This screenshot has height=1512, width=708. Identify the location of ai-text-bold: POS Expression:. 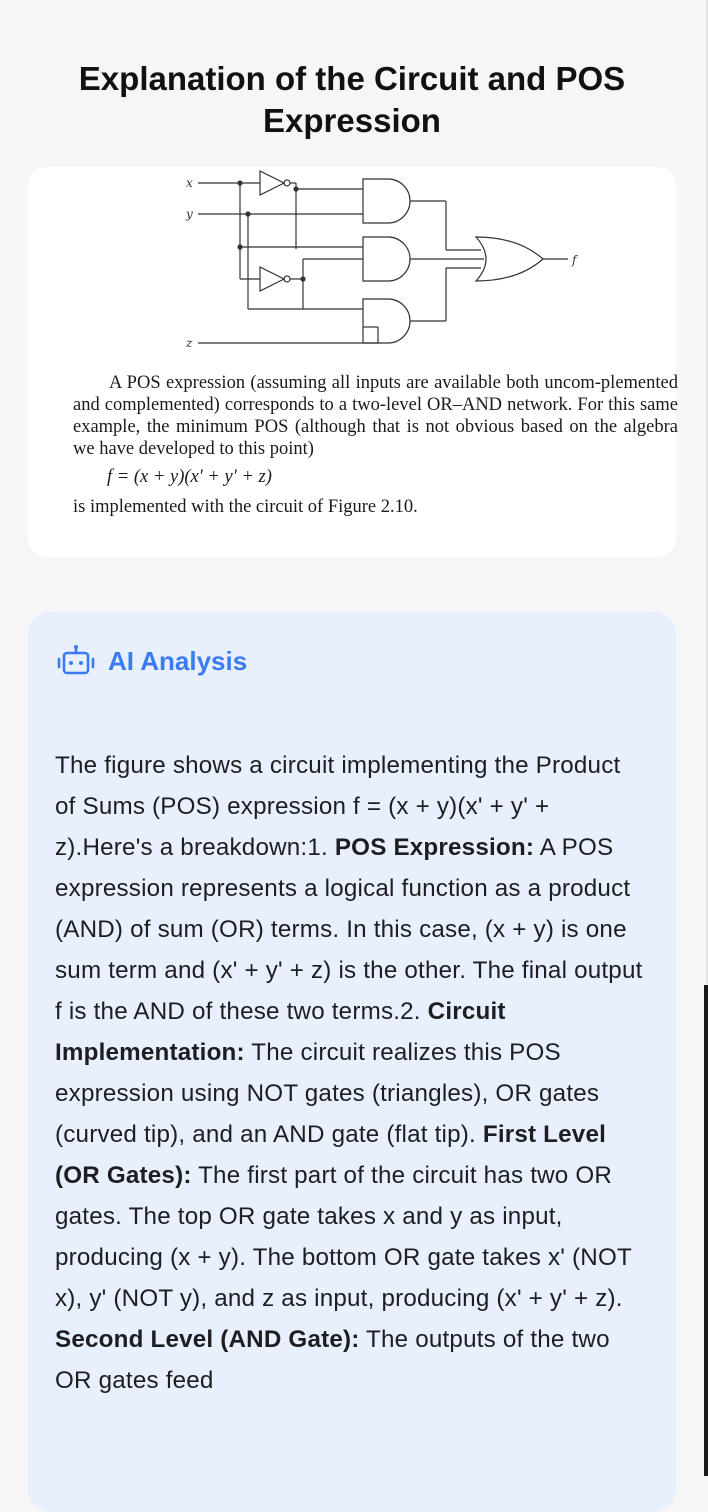
(434, 847).